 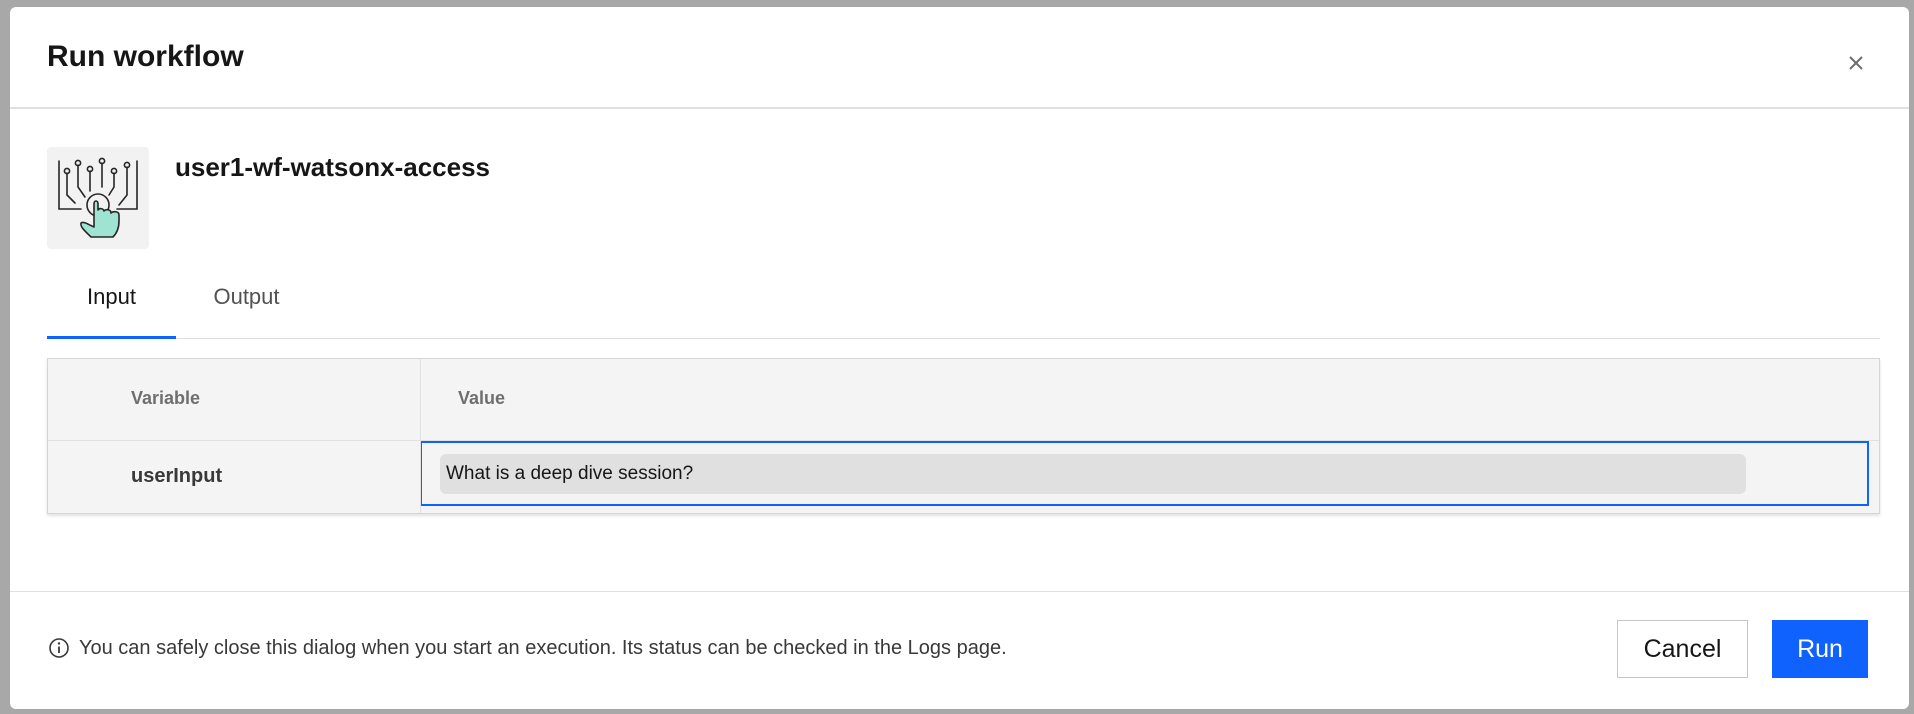 I want to click on value-cell, so click(x=1144, y=473).